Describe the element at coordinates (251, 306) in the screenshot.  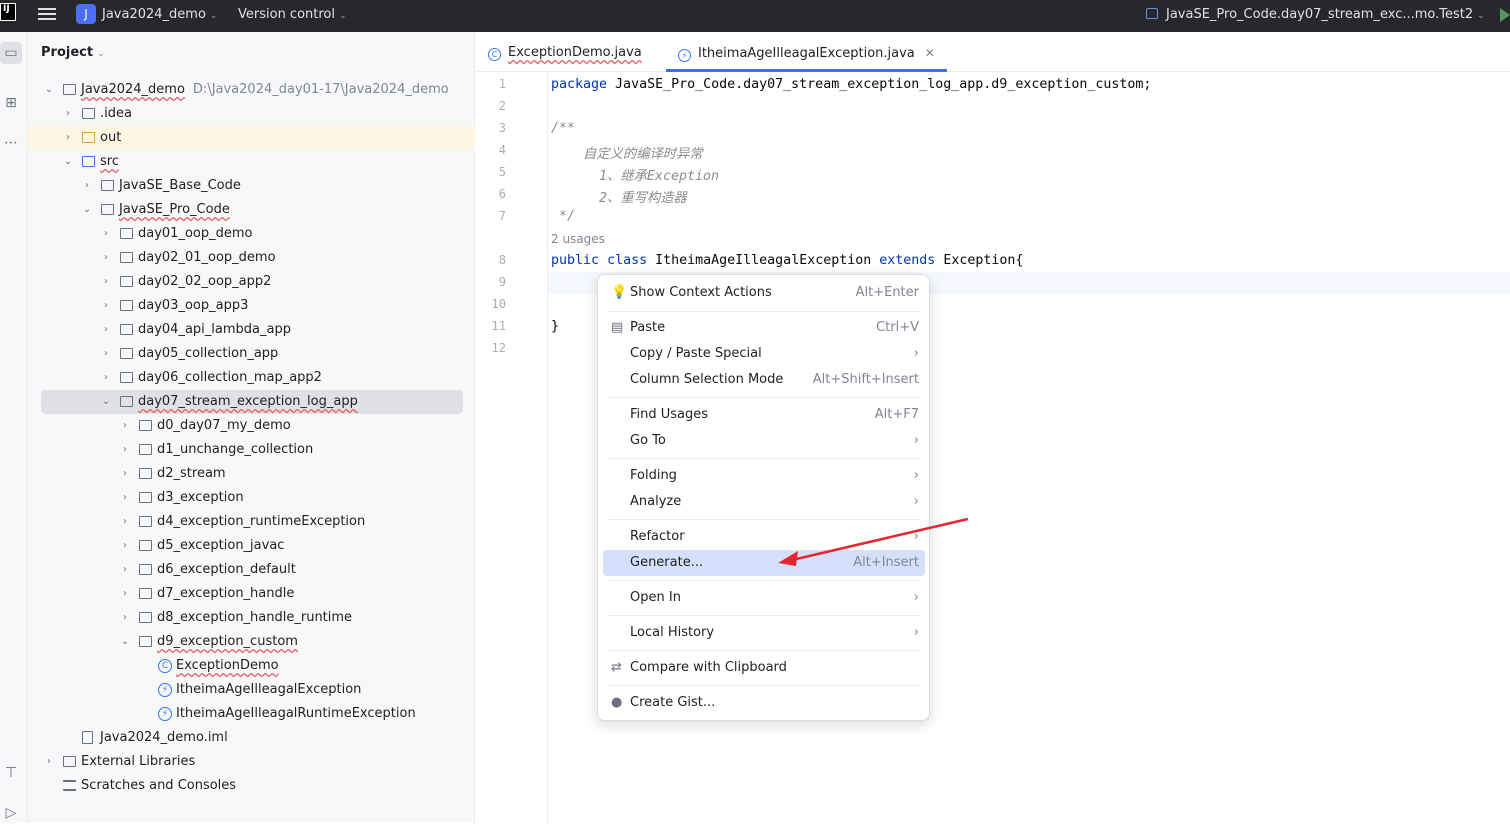
I see `tree-row: › day03_oop_app3` at that location.